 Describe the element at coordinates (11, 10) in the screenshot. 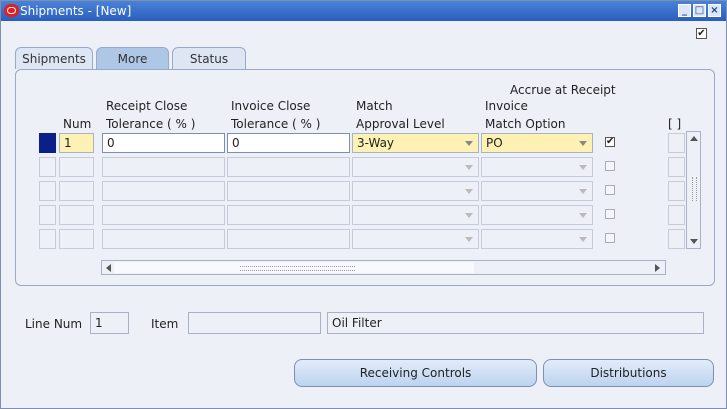

I see `oracle-icon` at that location.